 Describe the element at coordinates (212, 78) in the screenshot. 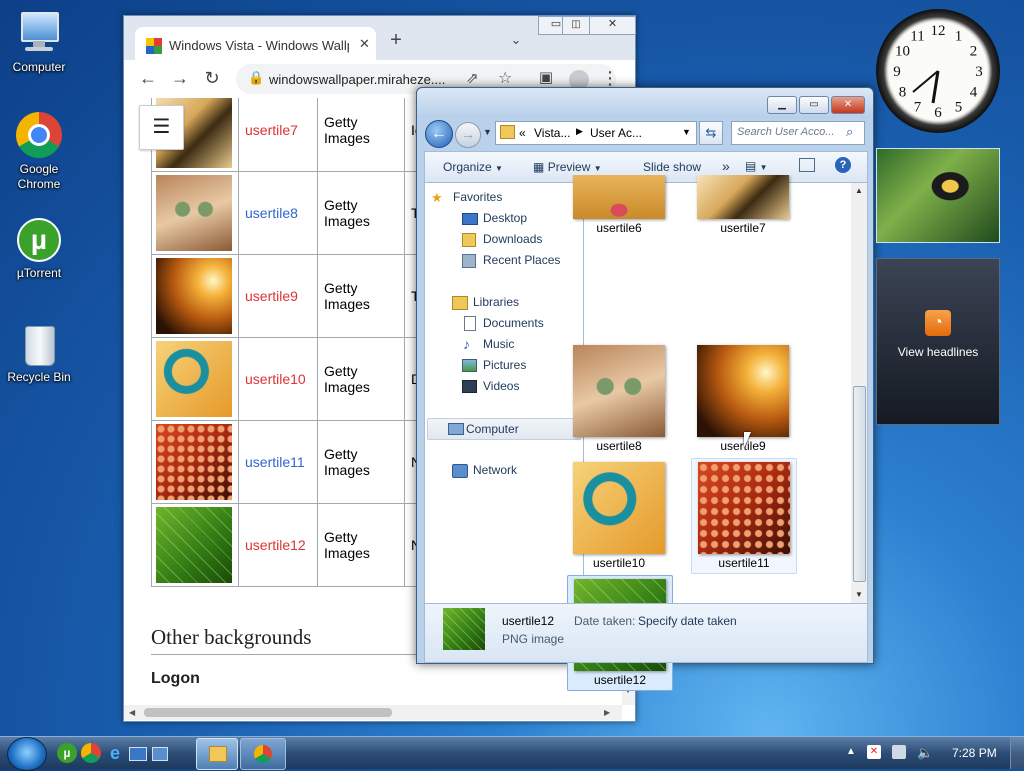

I see `reload-icon: ↻` at that location.